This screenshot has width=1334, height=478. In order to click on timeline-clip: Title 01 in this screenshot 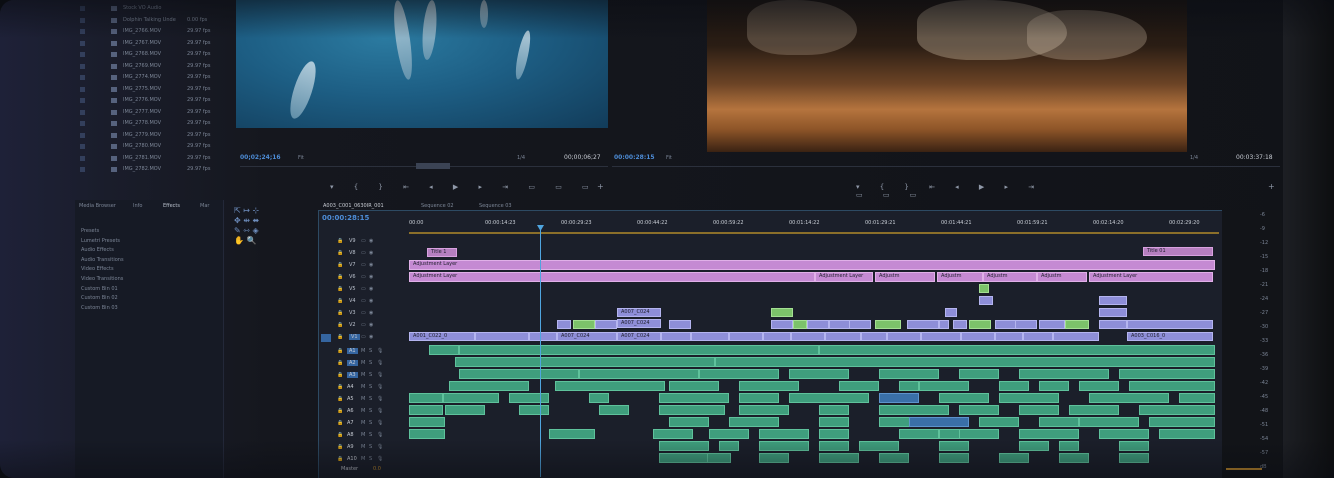, I will do `click(1178, 251)`.